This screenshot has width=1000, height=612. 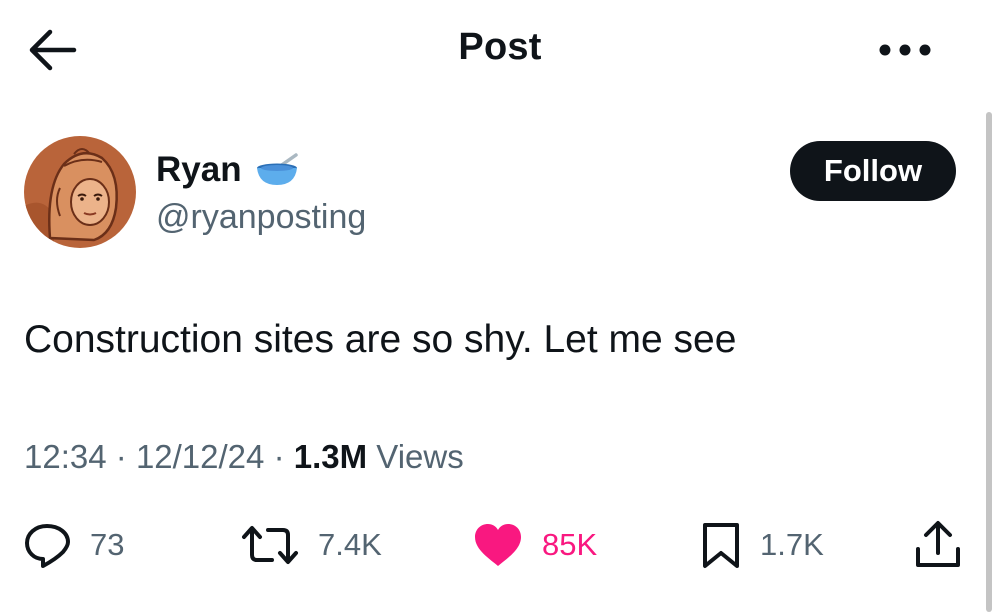 What do you see at coordinates (261, 217) in the screenshot?
I see `author-handle: @ryanposting` at bounding box center [261, 217].